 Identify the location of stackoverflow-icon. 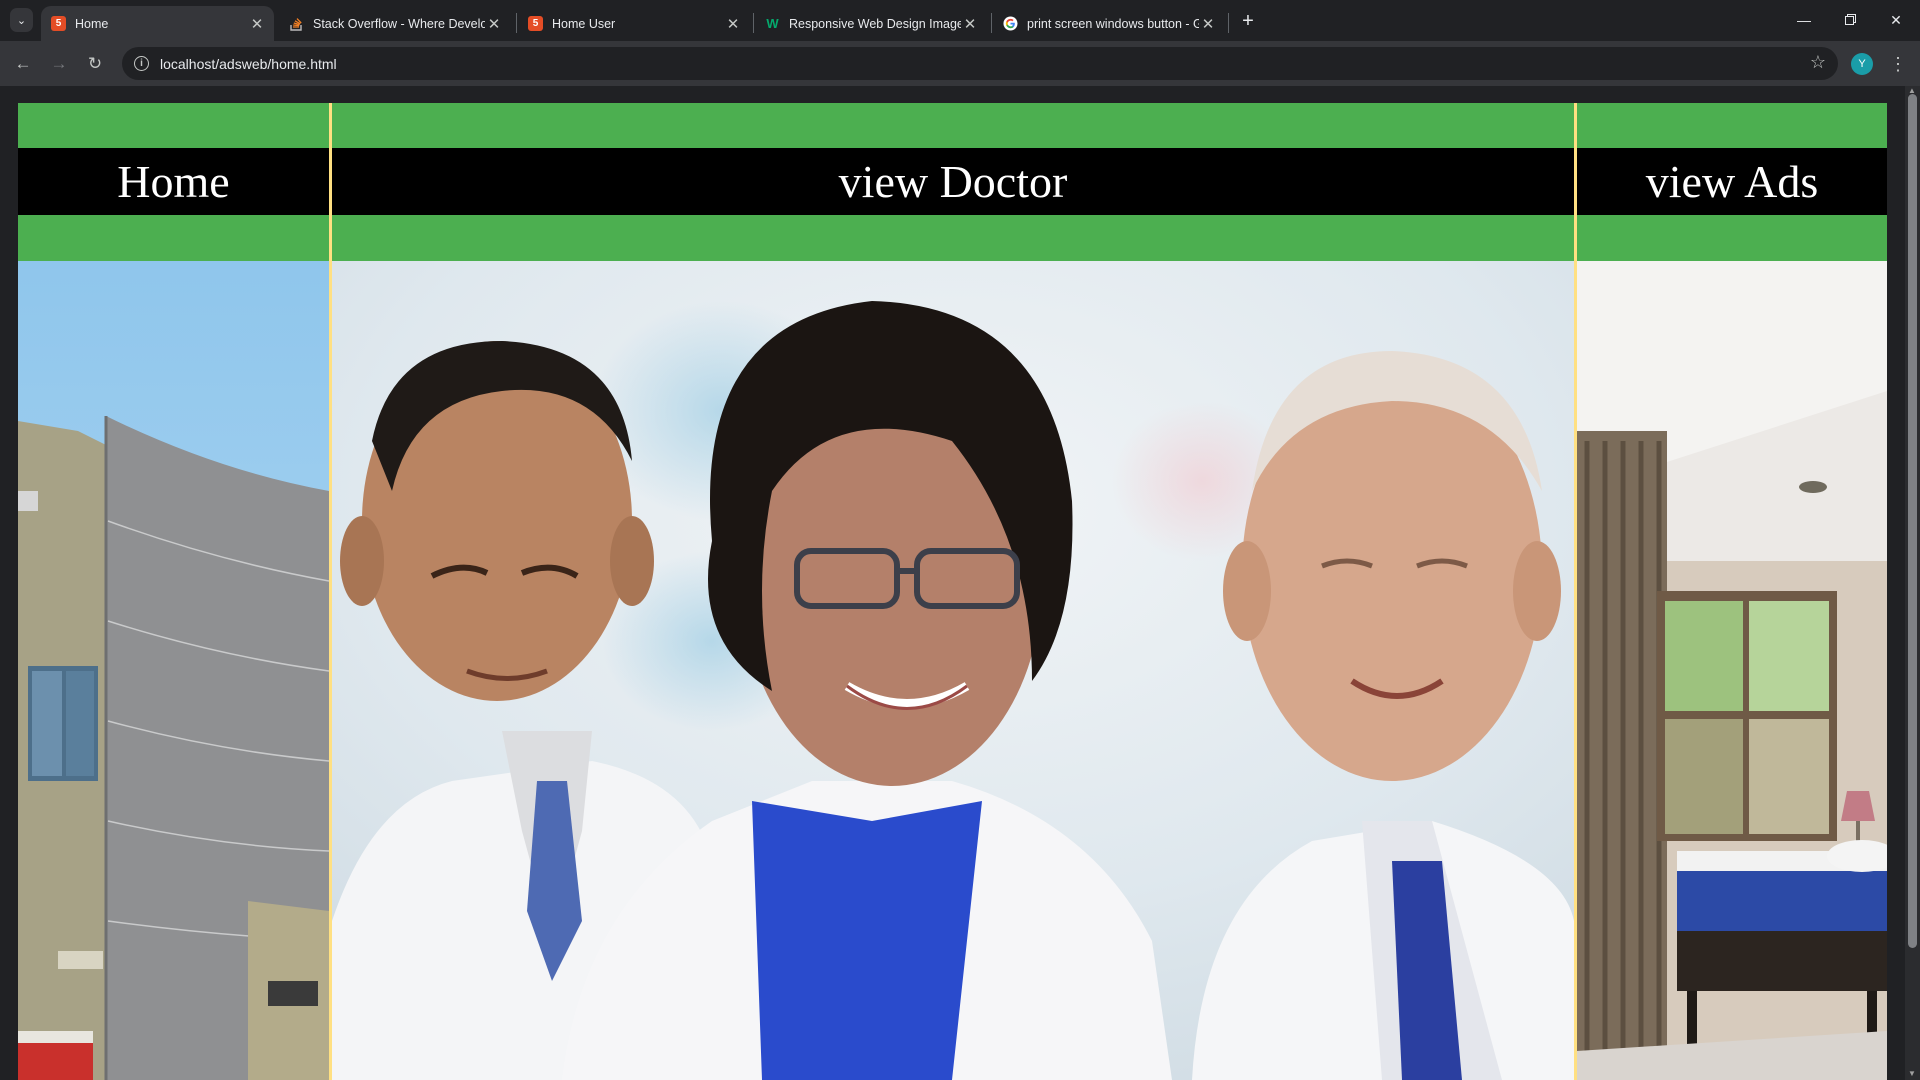
(296, 23).